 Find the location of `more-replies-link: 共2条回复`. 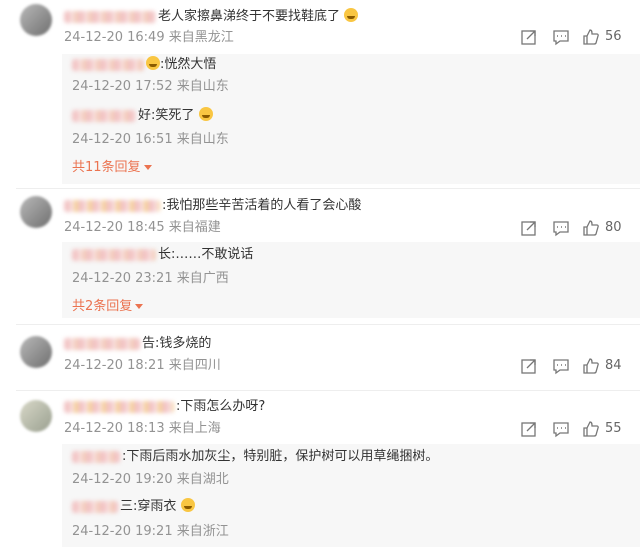

more-replies-link: 共2条回复 is located at coordinates (108, 307).